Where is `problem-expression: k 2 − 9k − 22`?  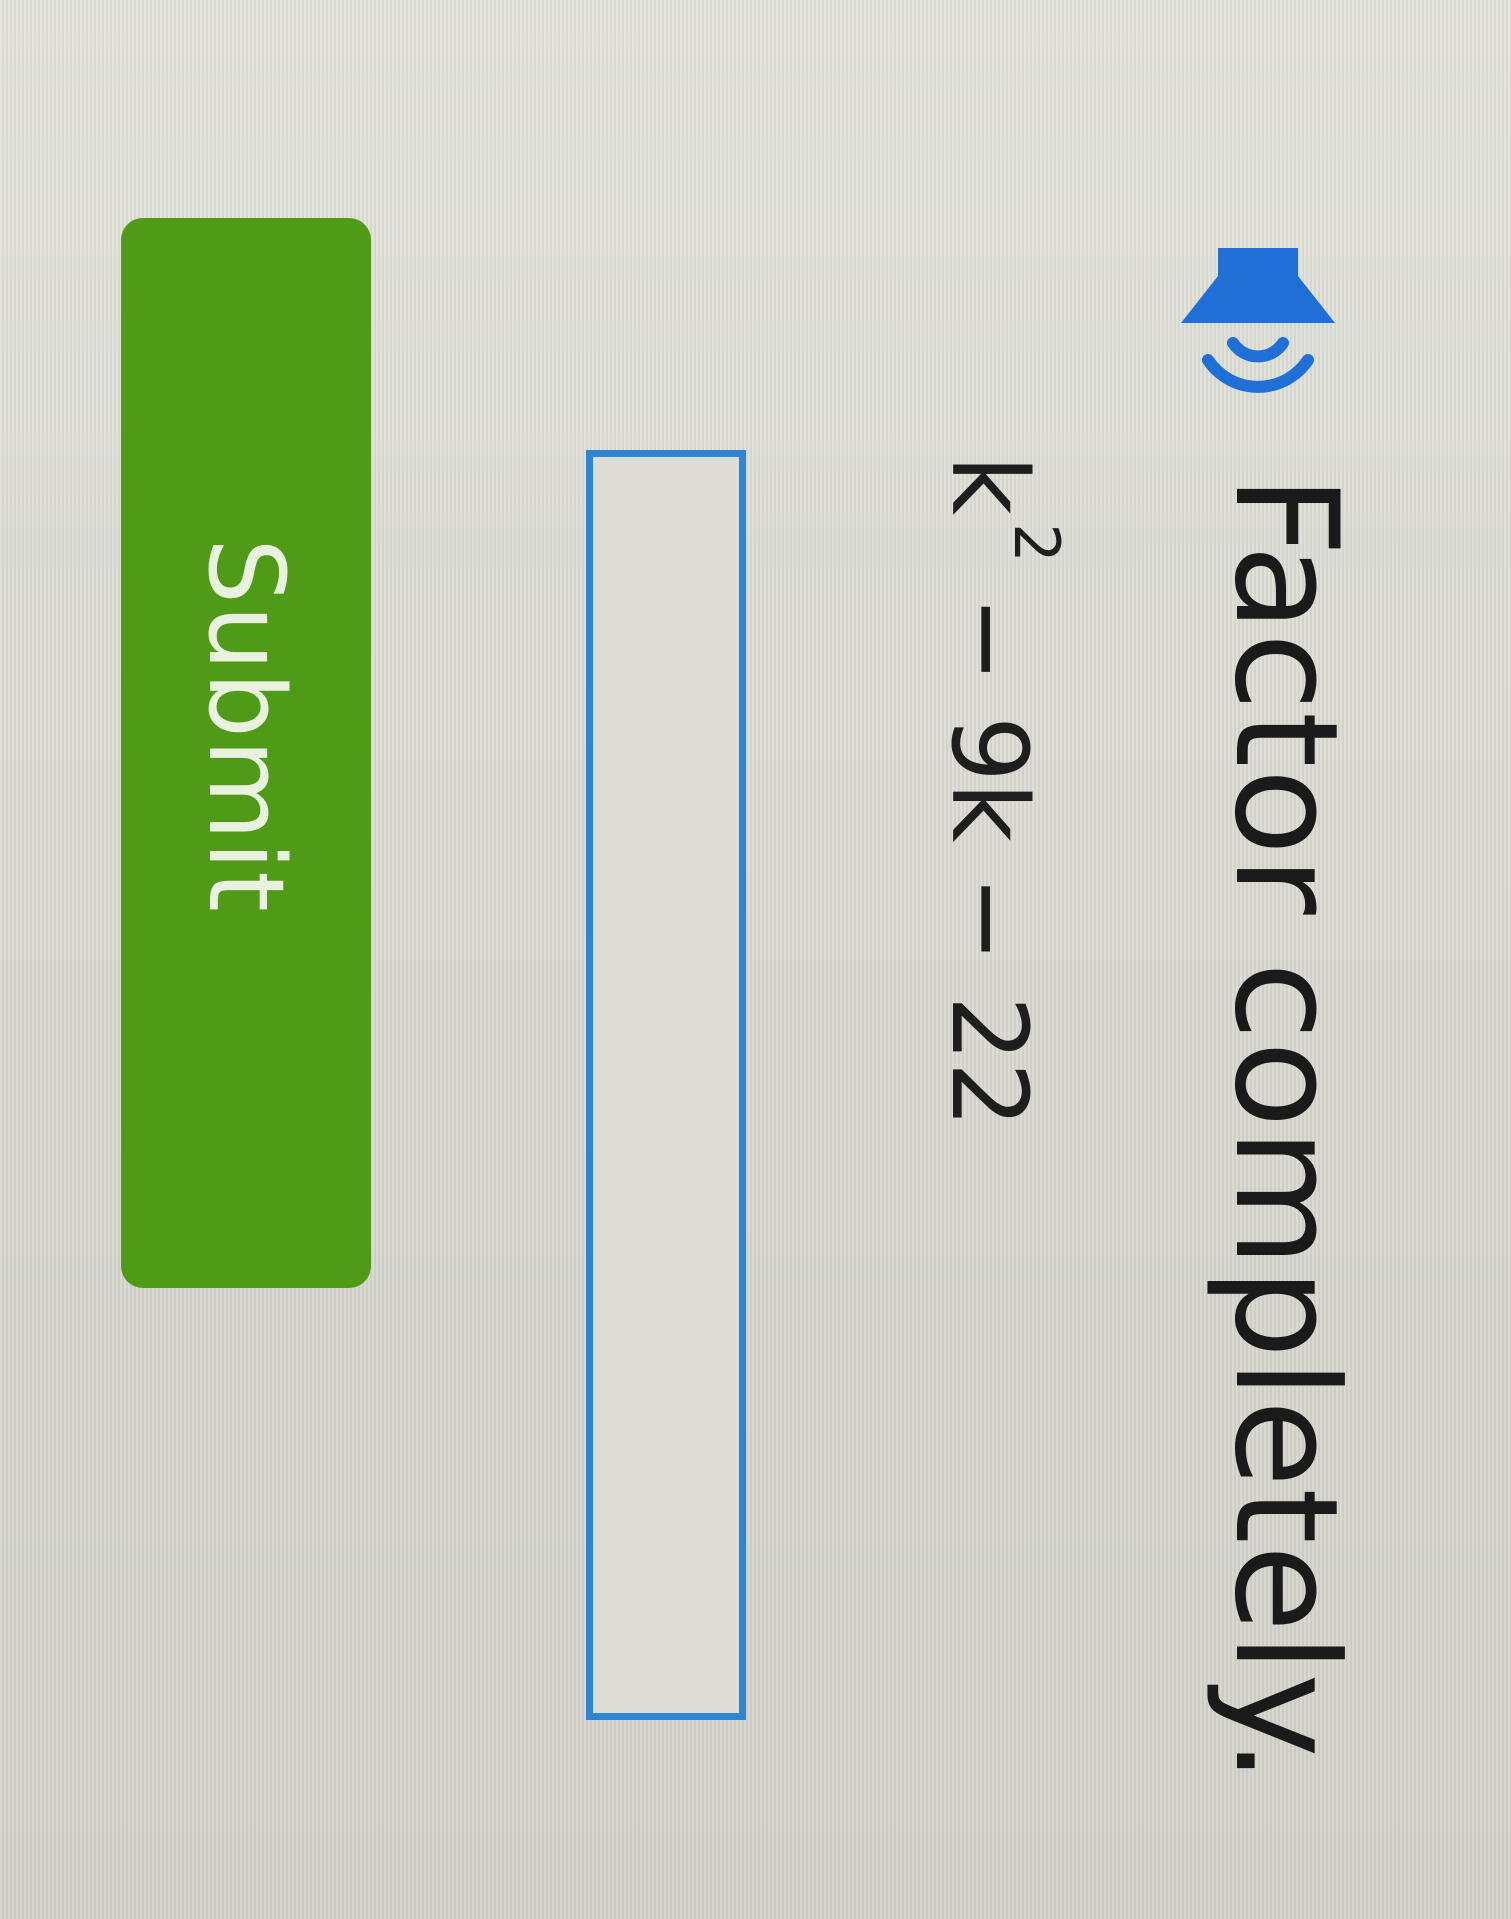
problem-expression: k 2 − 9k − 22 is located at coordinates (1000, 791).